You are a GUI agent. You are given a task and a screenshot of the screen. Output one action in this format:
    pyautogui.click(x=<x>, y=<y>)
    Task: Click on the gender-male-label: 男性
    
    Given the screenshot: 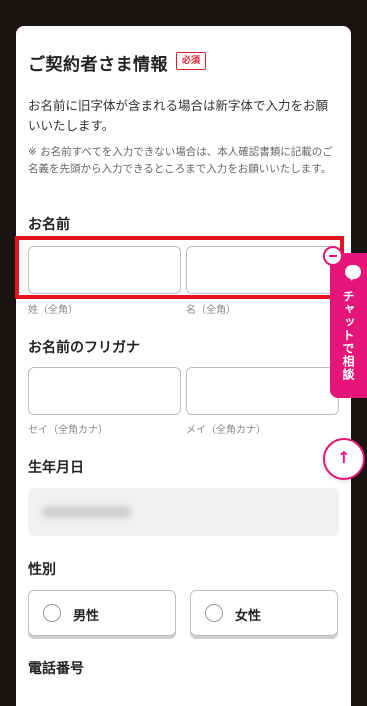 What is the action you would take?
    pyautogui.click(x=86, y=616)
    